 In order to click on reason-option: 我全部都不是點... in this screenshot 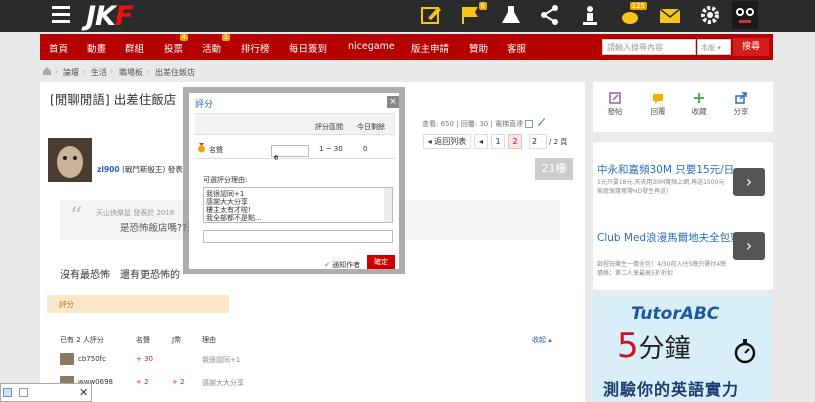, I will do `click(298, 218)`.